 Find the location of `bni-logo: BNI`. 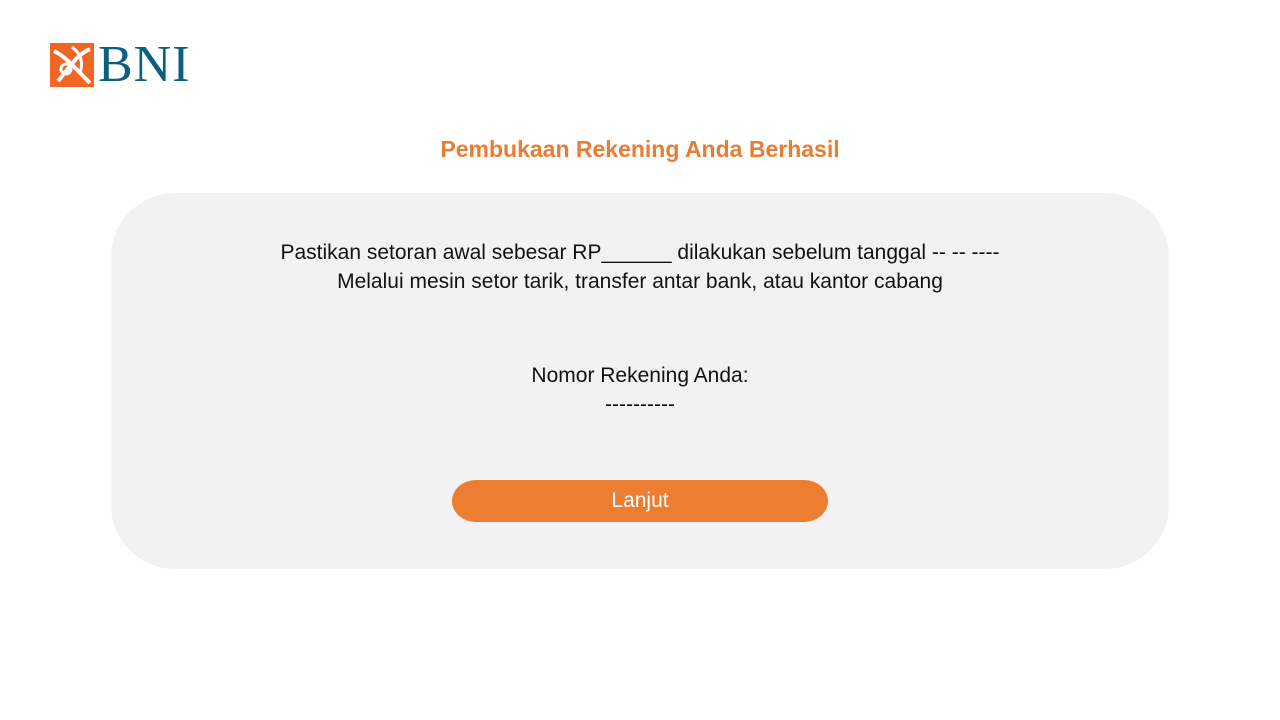

bni-logo: BNI is located at coordinates (120, 64).